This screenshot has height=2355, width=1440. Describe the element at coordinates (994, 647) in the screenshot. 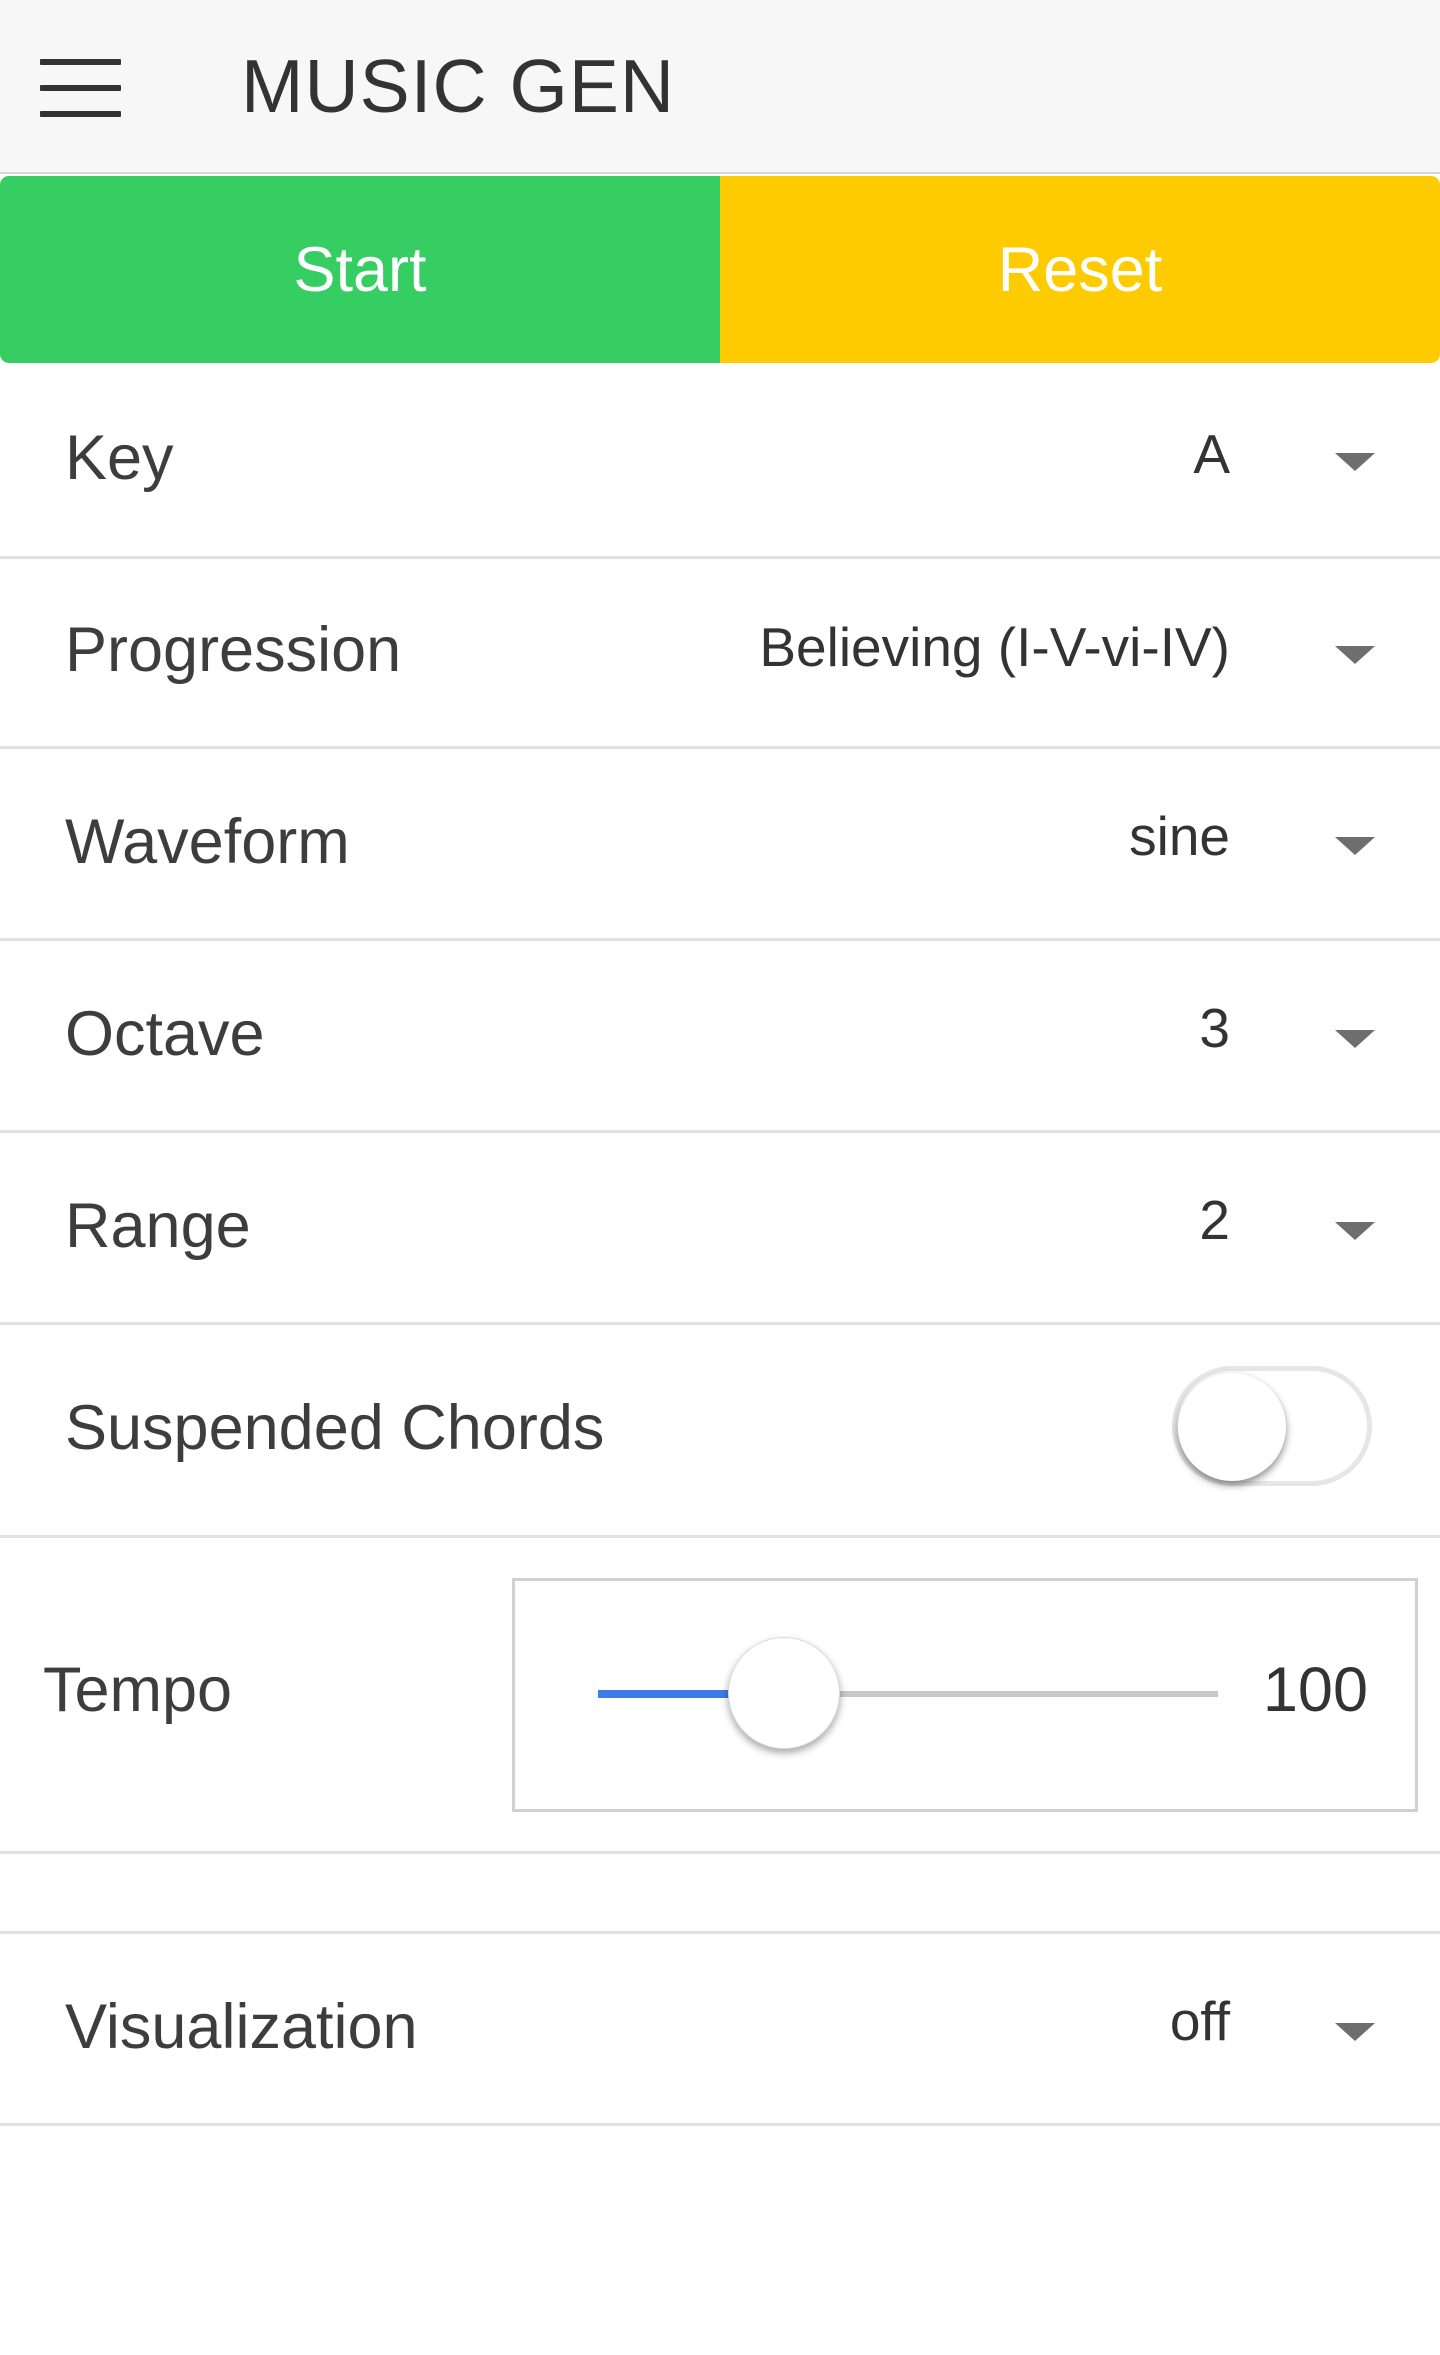

I see `progression-value: Believing (I-V-vi-IV)` at that location.